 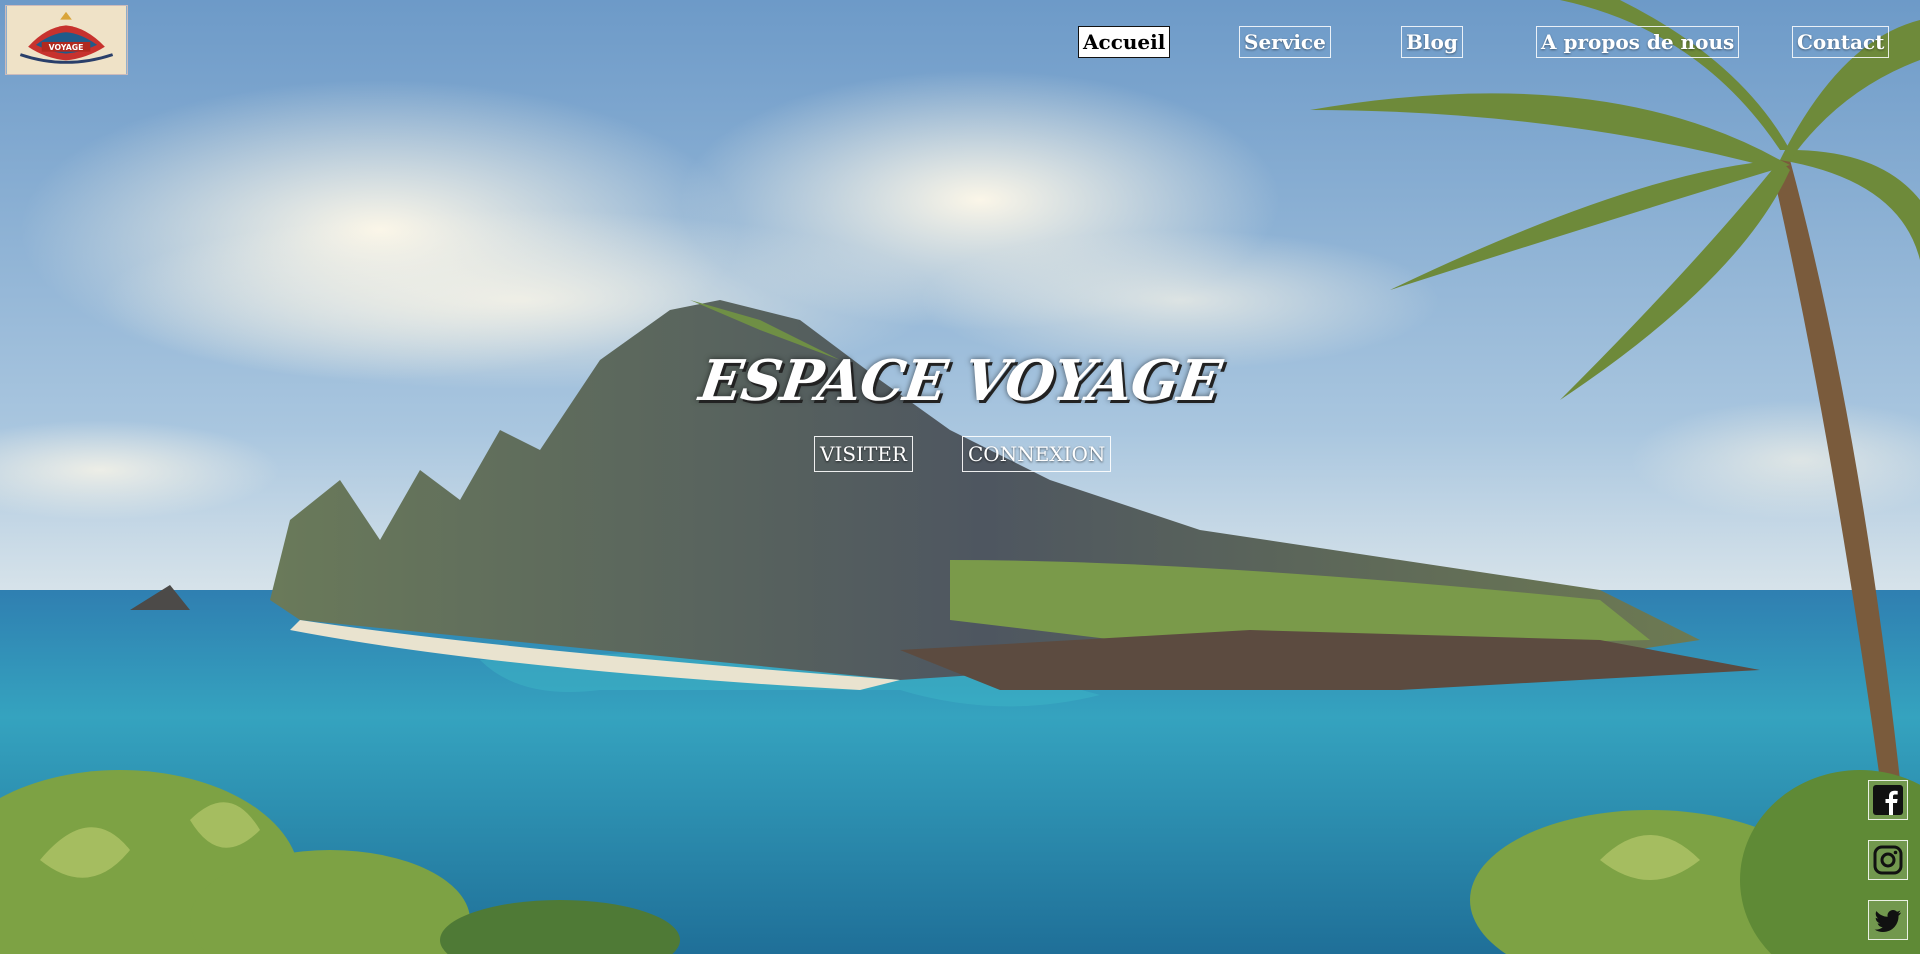 I want to click on logo-emblem-icon: VOYAGE, so click(x=66, y=40).